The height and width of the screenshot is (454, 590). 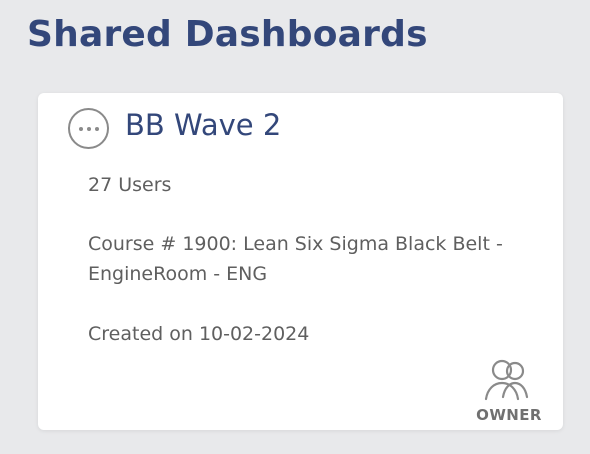 What do you see at coordinates (199, 334) in the screenshot?
I see `created-date: Created on 10-02-2024` at bounding box center [199, 334].